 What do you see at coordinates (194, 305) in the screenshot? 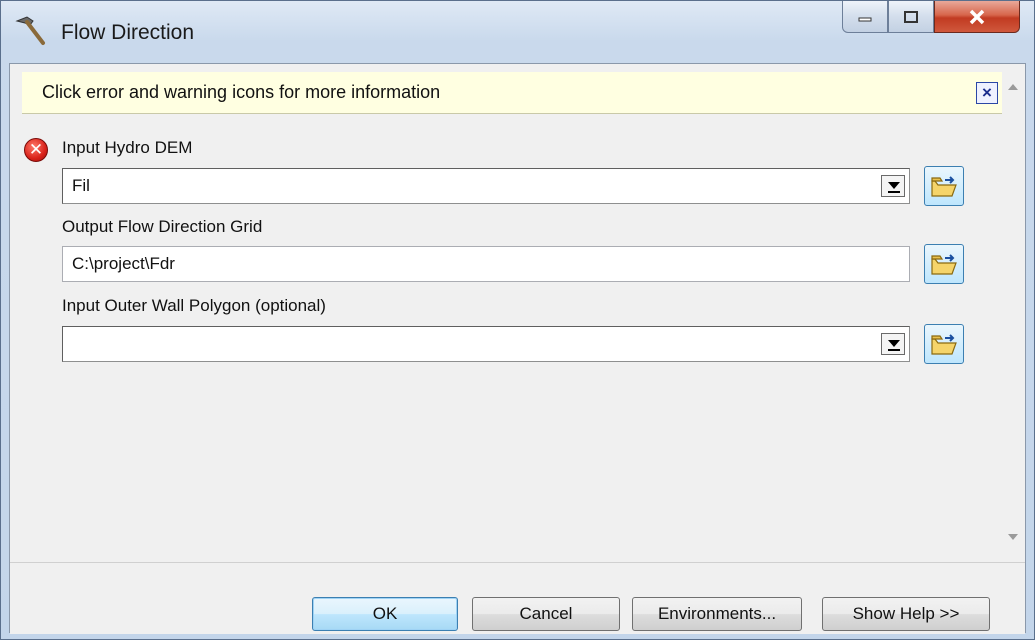
I see `input-outer-wall-polygon-label: Input Outer Wall Polygon (optional)` at bounding box center [194, 305].